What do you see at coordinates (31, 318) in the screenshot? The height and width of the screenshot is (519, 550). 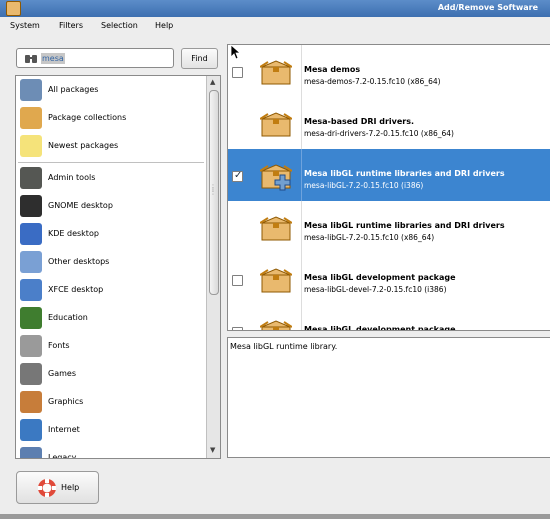 I see `education-icon` at bounding box center [31, 318].